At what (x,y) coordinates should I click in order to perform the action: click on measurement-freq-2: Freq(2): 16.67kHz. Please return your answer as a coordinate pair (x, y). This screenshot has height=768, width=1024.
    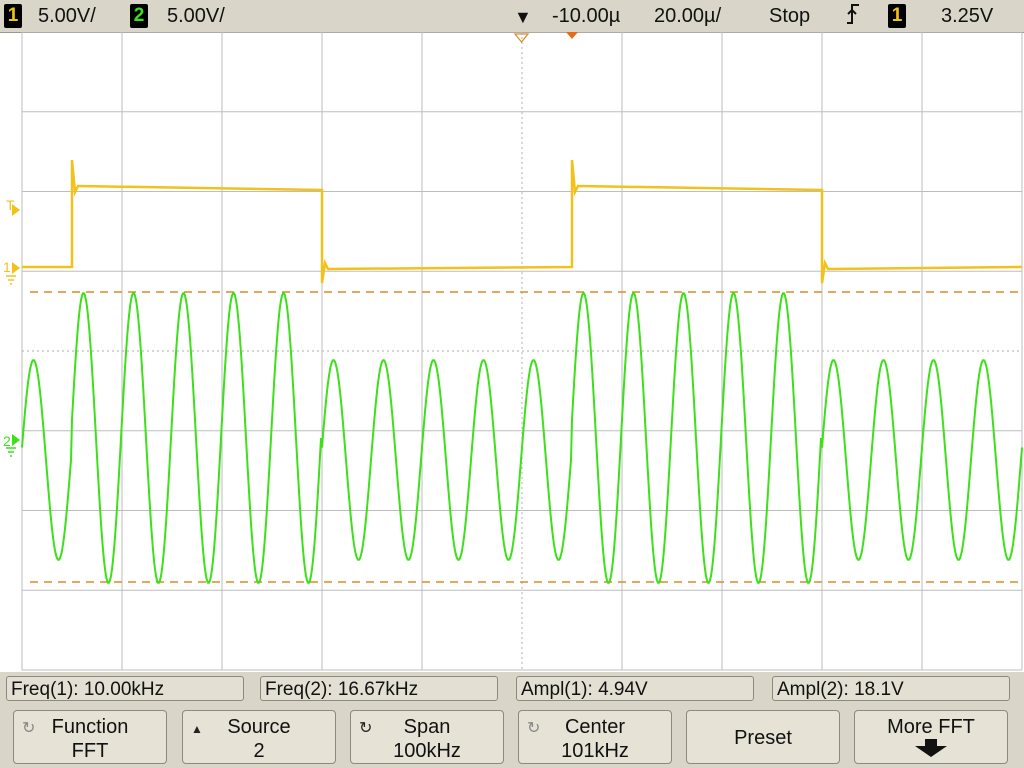
    Looking at the image, I should click on (379, 688).